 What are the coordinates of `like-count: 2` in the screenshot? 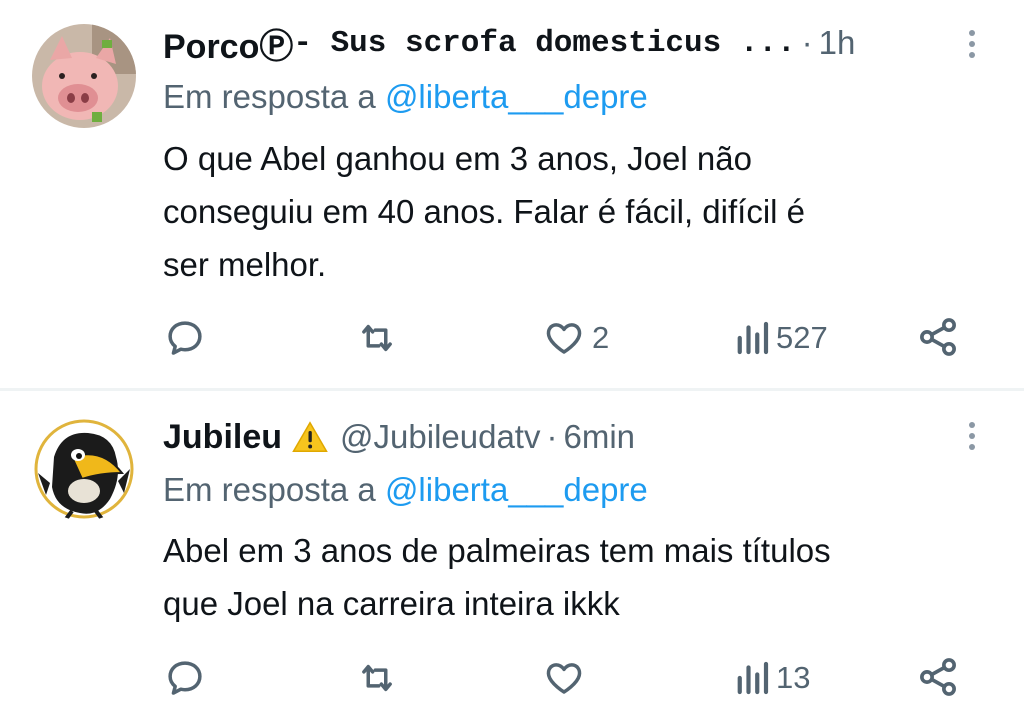 It's located at (601, 337).